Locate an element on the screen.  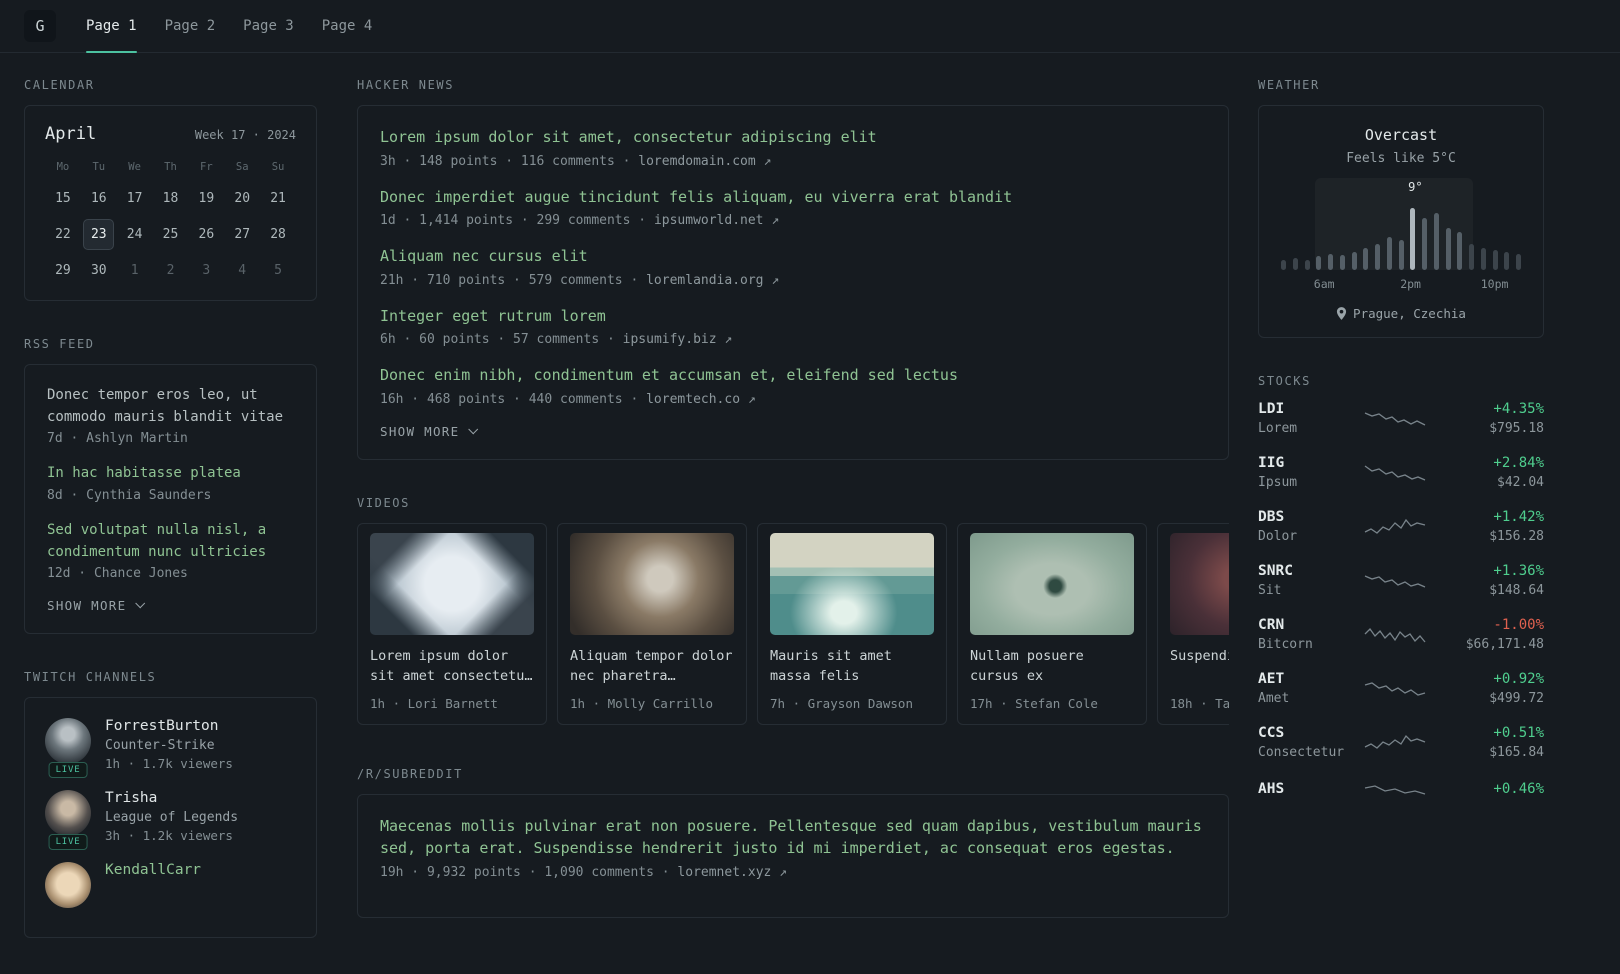
hackernews-item-domain: loremtech.co ↗ is located at coordinates (701, 399).